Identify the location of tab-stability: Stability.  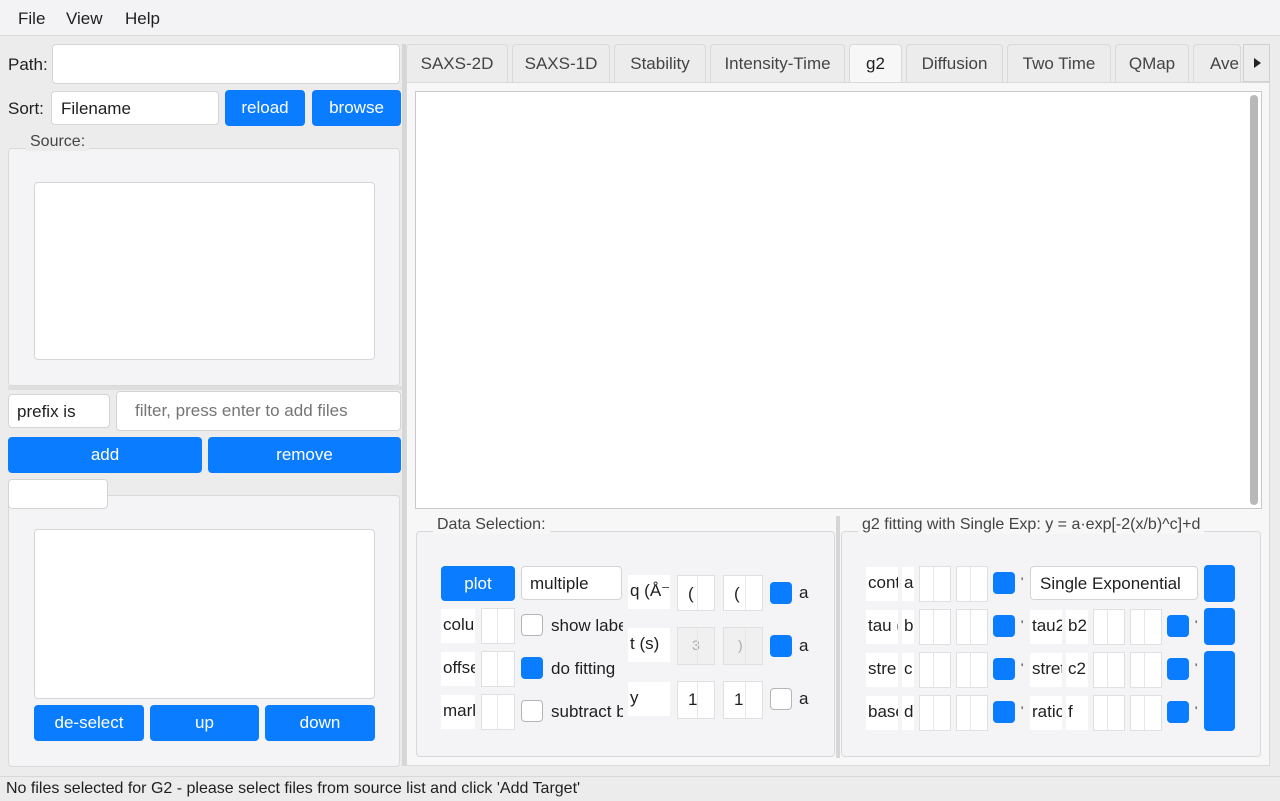
(660, 63).